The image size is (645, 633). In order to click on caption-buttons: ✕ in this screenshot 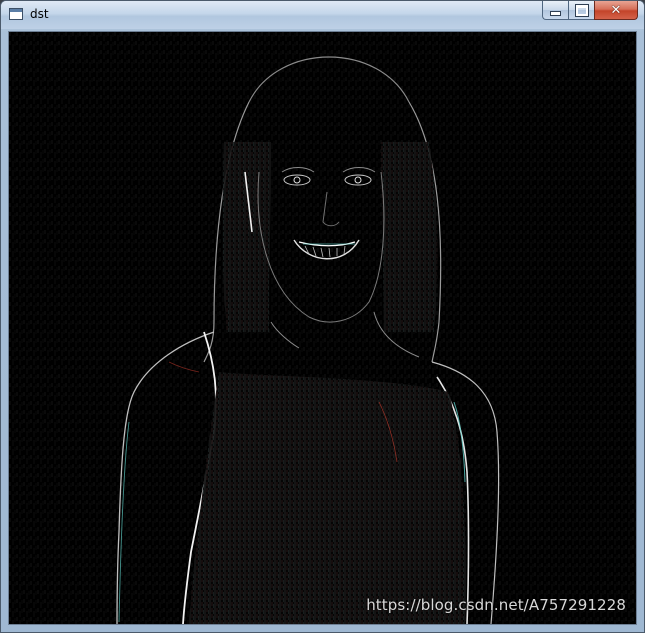, I will do `click(590, 11)`.